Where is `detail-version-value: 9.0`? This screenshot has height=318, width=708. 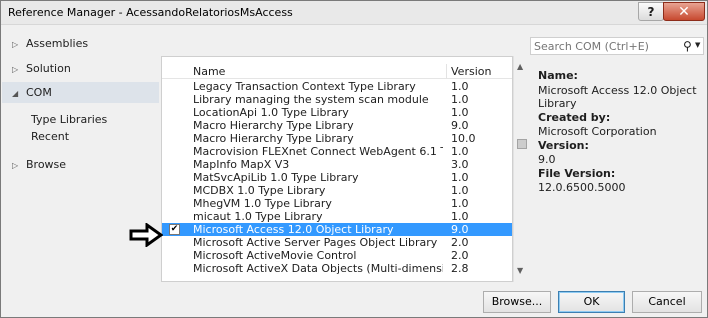 detail-version-value: 9.0 is located at coordinates (547, 159).